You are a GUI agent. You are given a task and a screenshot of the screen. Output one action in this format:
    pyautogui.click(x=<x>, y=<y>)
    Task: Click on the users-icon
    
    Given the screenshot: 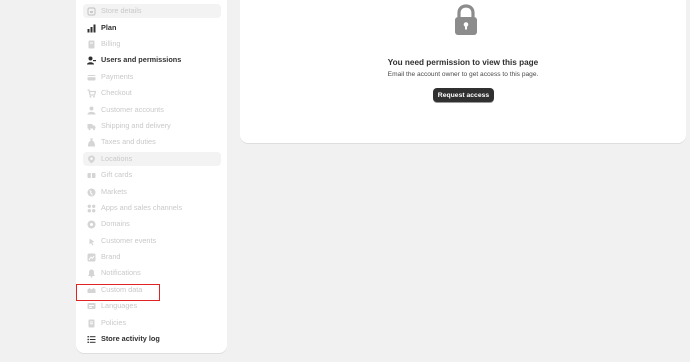 What is the action you would take?
    pyautogui.click(x=91, y=60)
    